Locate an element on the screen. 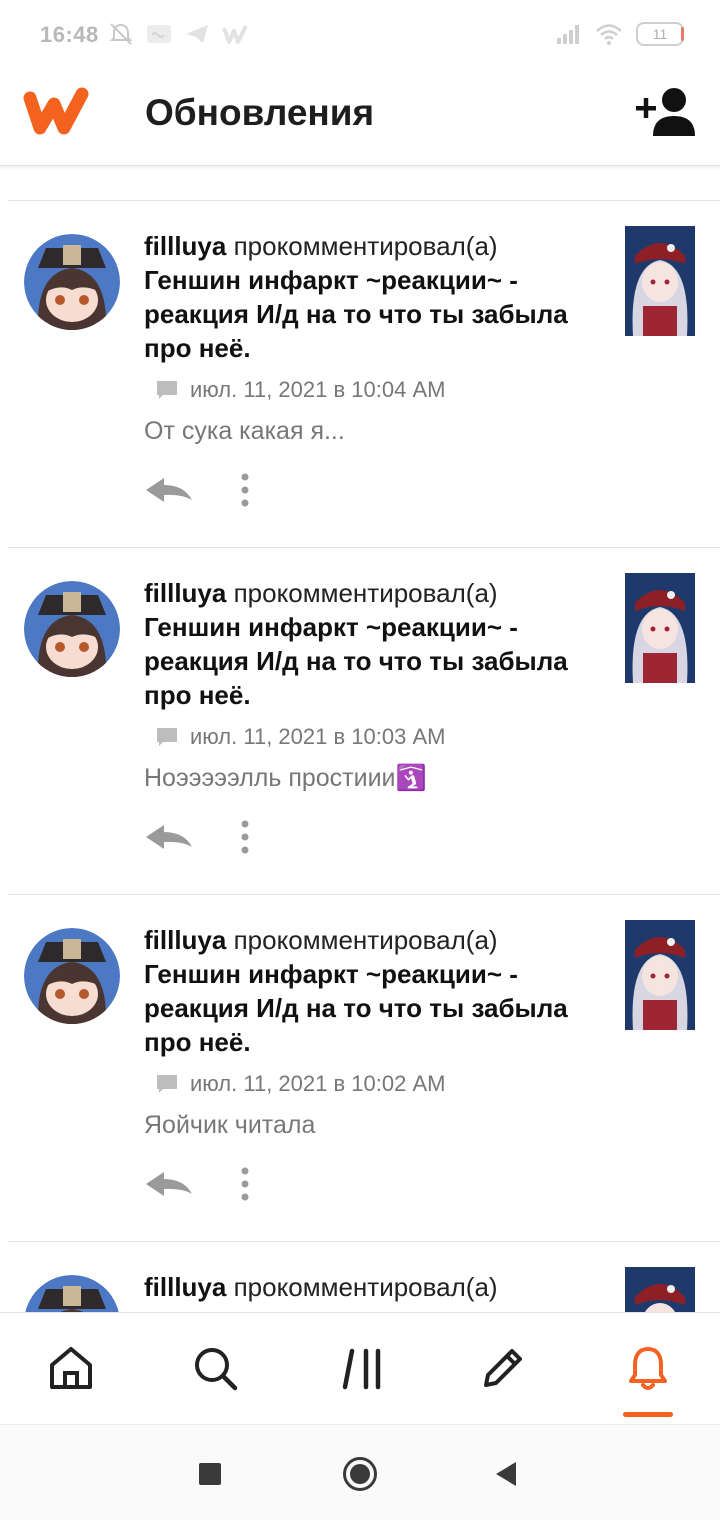 The height and width of the screenshot is (1520, 720). status-right-icons: 11 is located at coordinates (619, 34).